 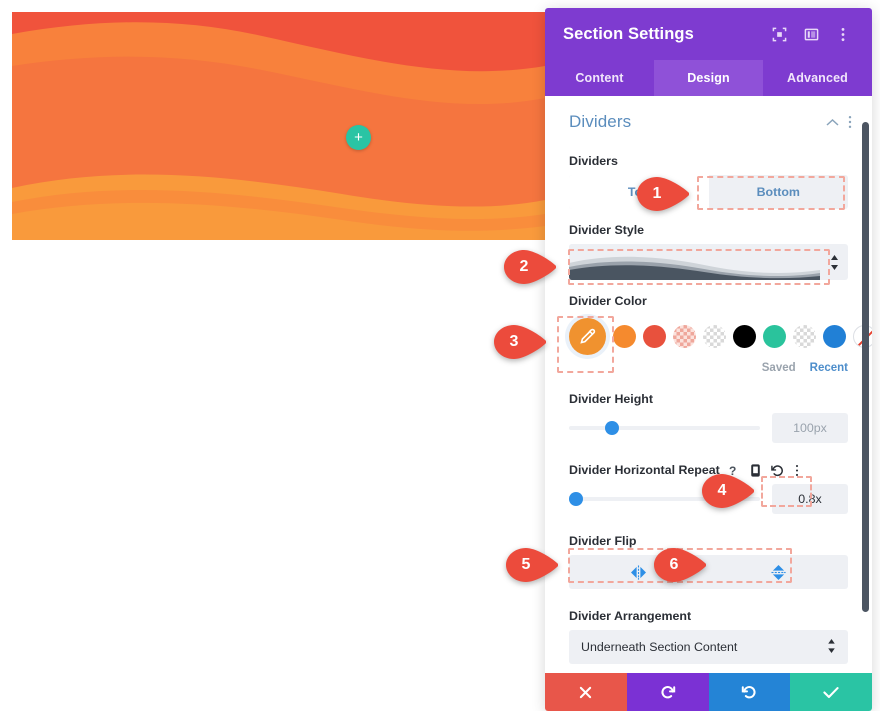 I want to click on repeat-more-vertical-icon, so click(x=797, y=470).